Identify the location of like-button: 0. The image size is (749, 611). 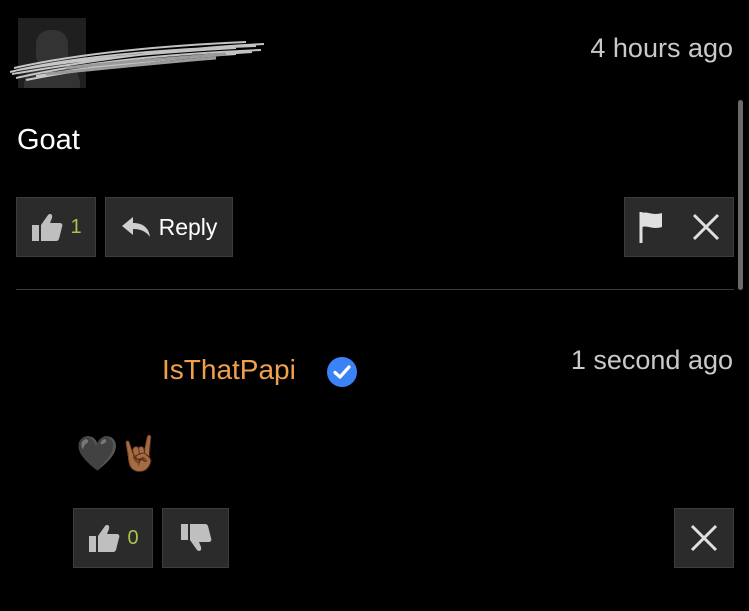
(113, 538).